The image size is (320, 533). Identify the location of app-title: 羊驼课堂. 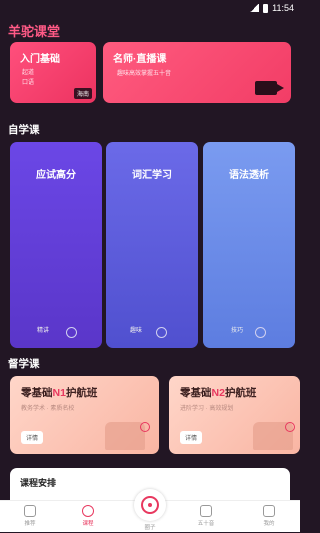
(34, 31).